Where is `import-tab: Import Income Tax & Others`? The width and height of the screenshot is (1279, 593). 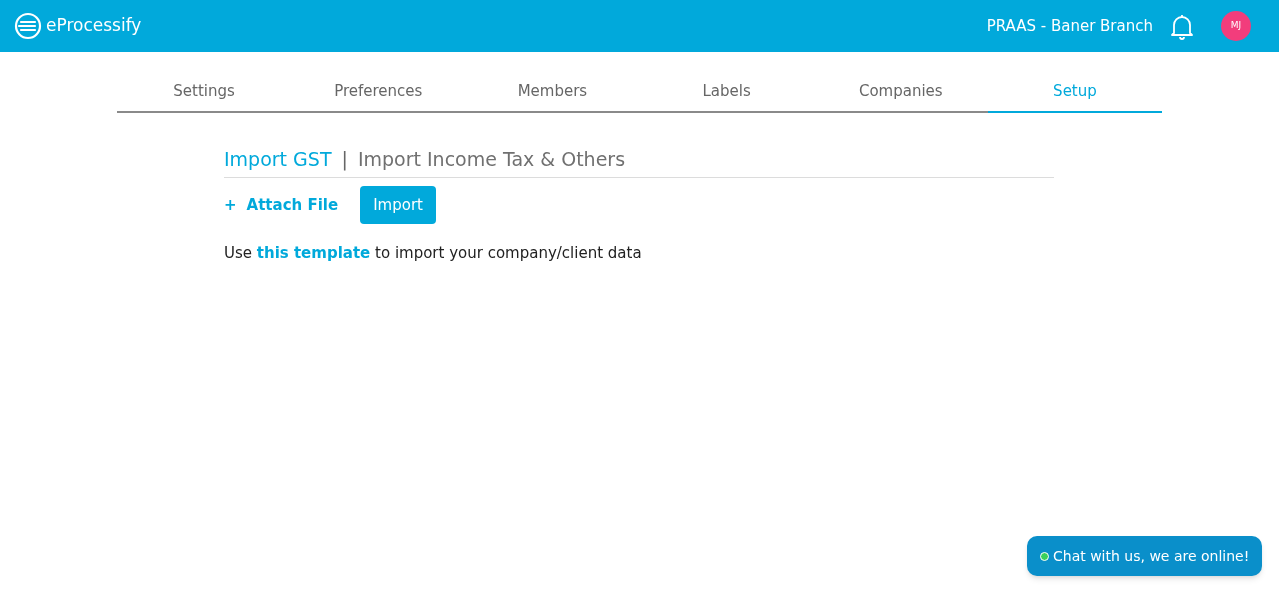
import-tab: Import Income Tax & Others is located at coordinates (491, 158).